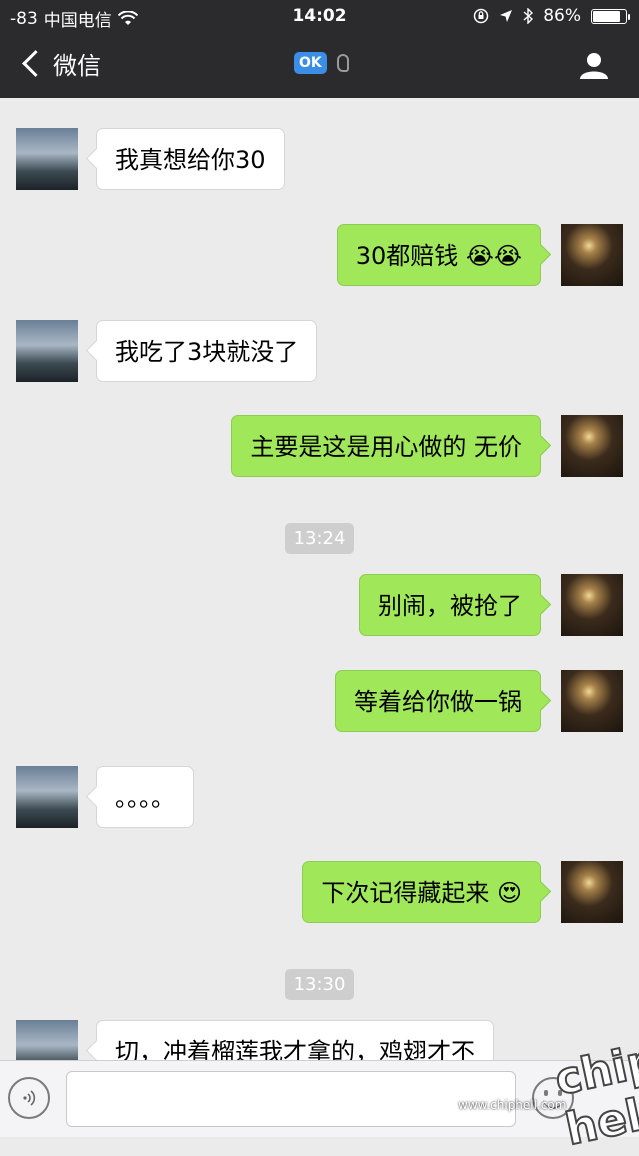 The image size is (639, 1156). I want to click on top-bar: -83 中国电信 14:02 86% 微信 OK, so click(319, 49).